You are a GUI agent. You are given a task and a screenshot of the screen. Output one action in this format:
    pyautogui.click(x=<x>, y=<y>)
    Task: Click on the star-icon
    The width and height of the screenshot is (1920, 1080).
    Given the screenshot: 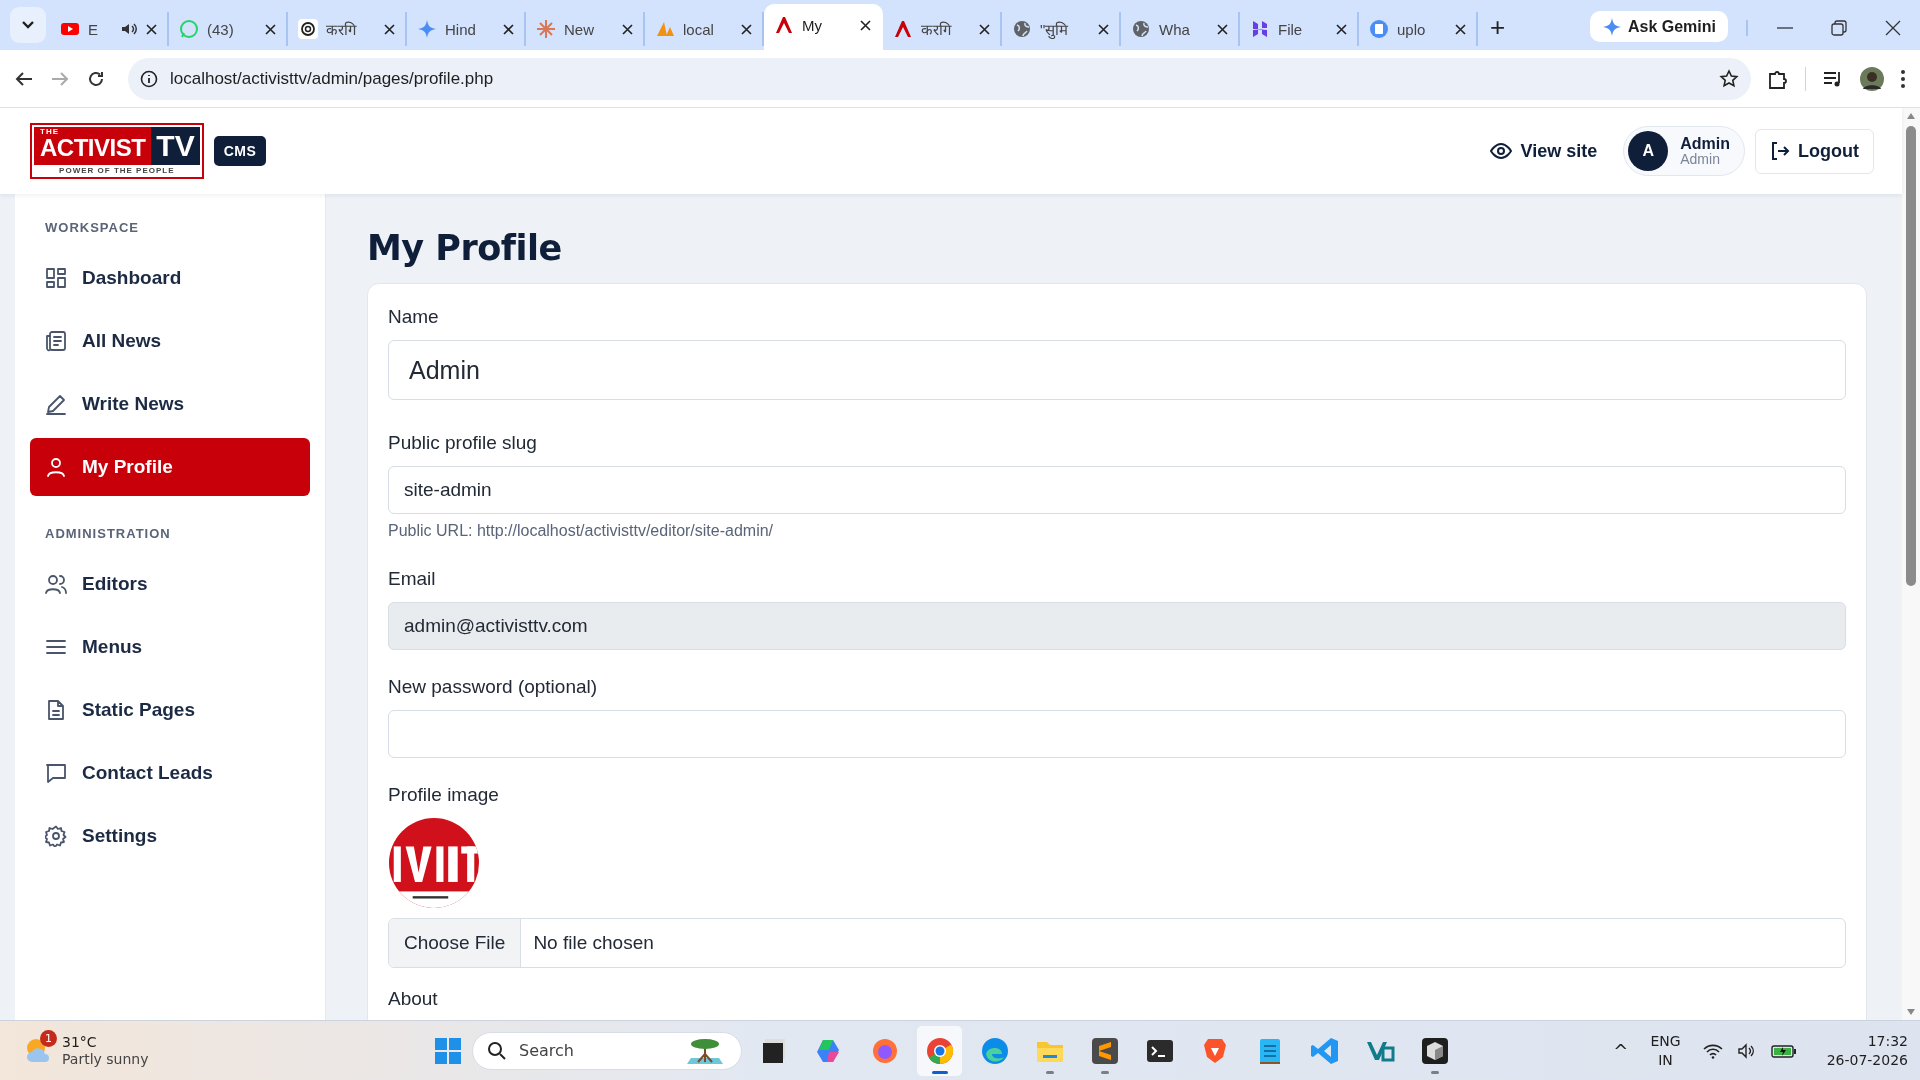 What is the action you would take?
    pyautogui.click(x=1729, y=78)
    